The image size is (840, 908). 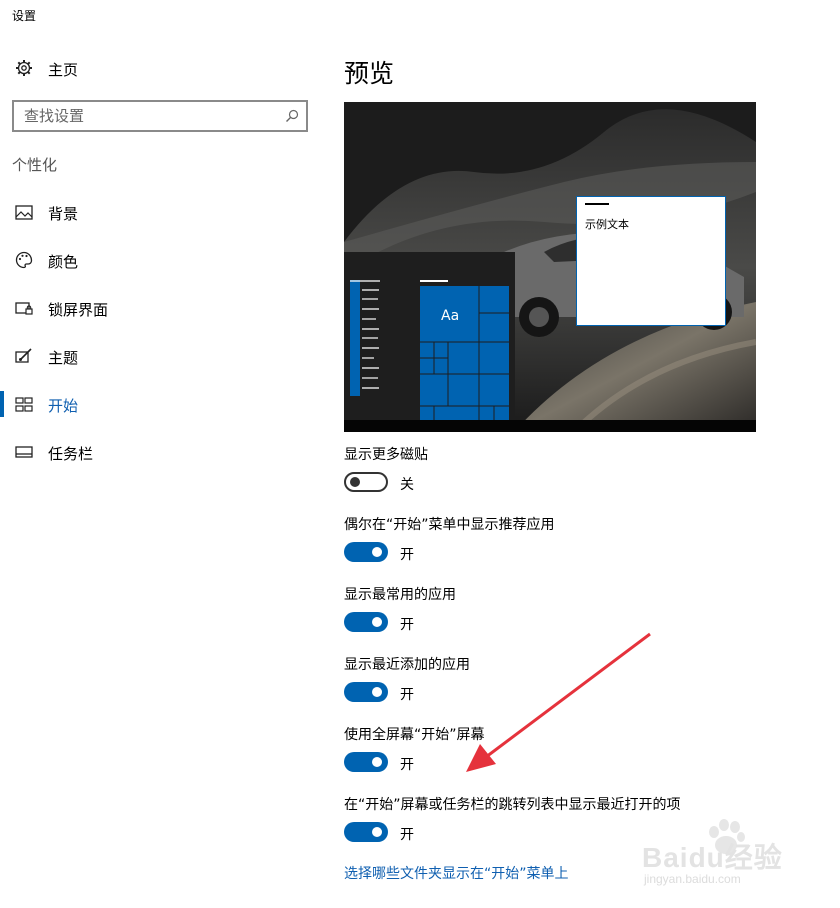 I want to click on toggle-full-screen, so click(x=366, y=762).